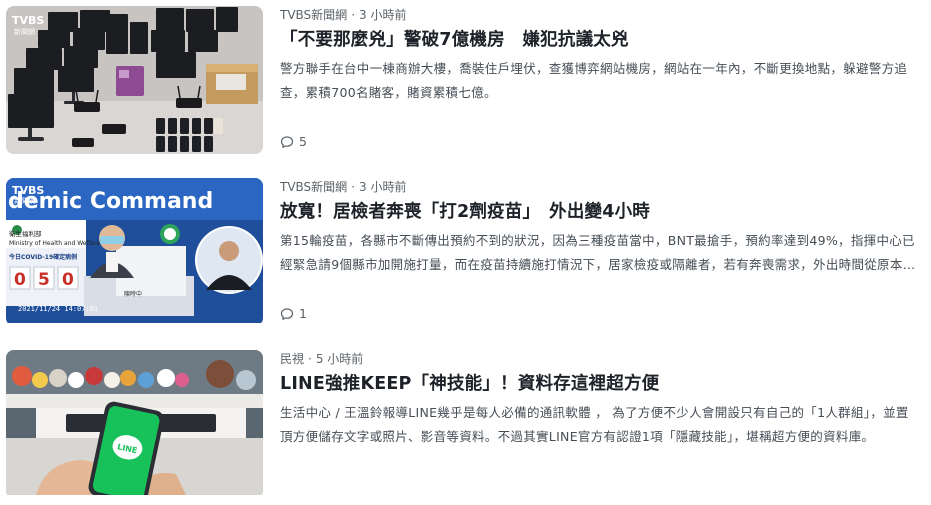 The image size is (931, 505). I want to click on line-app-phone-image: LINE, so click(134, 422).